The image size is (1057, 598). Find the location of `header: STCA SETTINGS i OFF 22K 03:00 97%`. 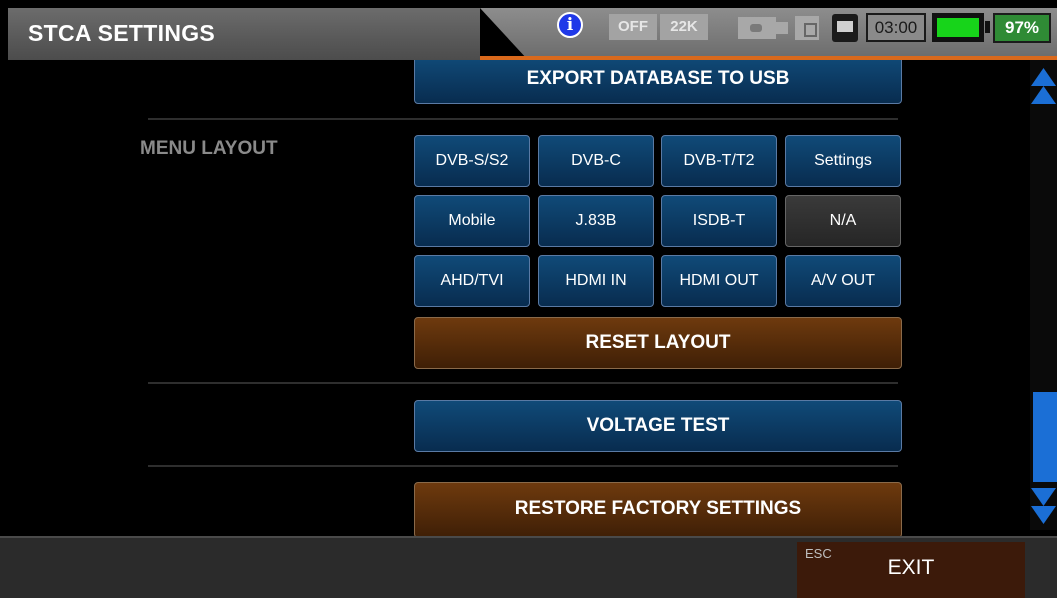

header: STCA SETTINGS i OFF 22K 03:00 97% is located at coordinates (528, 30).